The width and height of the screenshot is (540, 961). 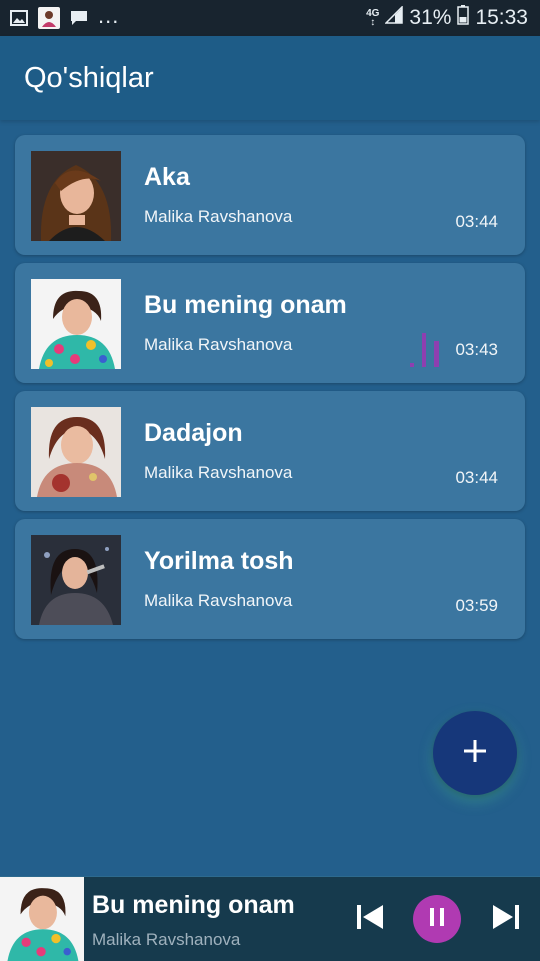 What do you see at coordinates (430, 17) in the screenshot?
I see `battery-percent: 31%` at bounding box center [430, 17].